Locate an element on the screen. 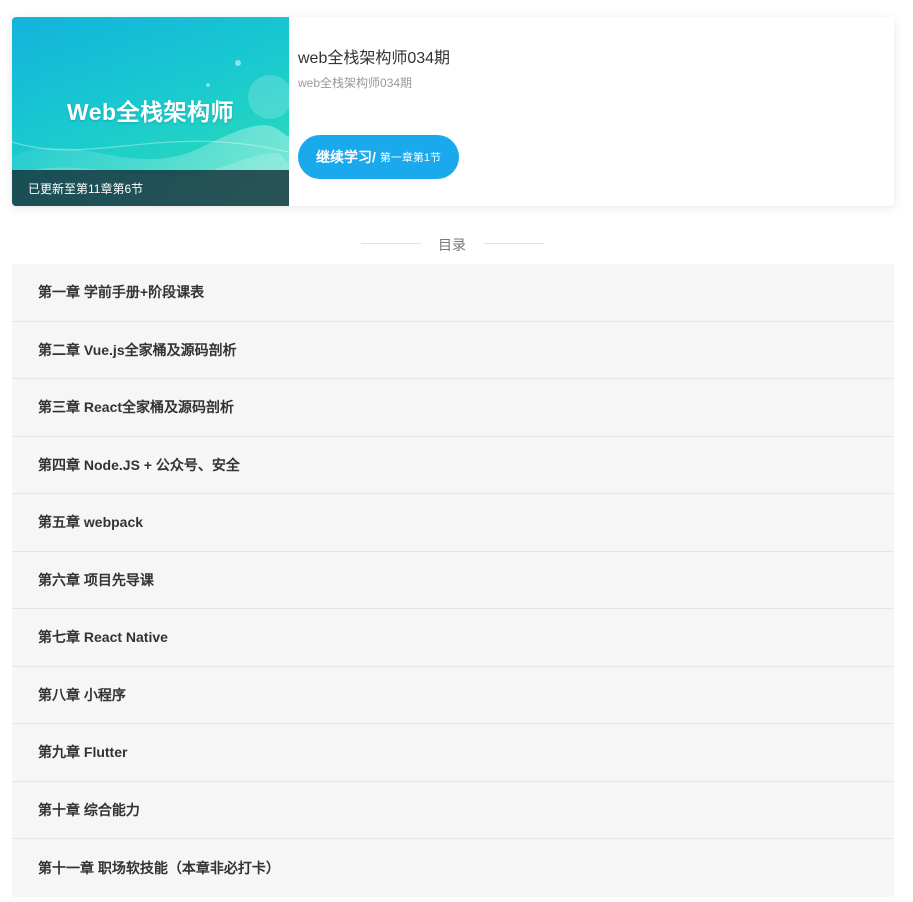 Image resolution: width=913 pixels, height=902 pixels. course-info: web全栈架构师034期 web全栈架构师034期 继续学习/ 第一章第1节 is located at coordinates (596, 111).